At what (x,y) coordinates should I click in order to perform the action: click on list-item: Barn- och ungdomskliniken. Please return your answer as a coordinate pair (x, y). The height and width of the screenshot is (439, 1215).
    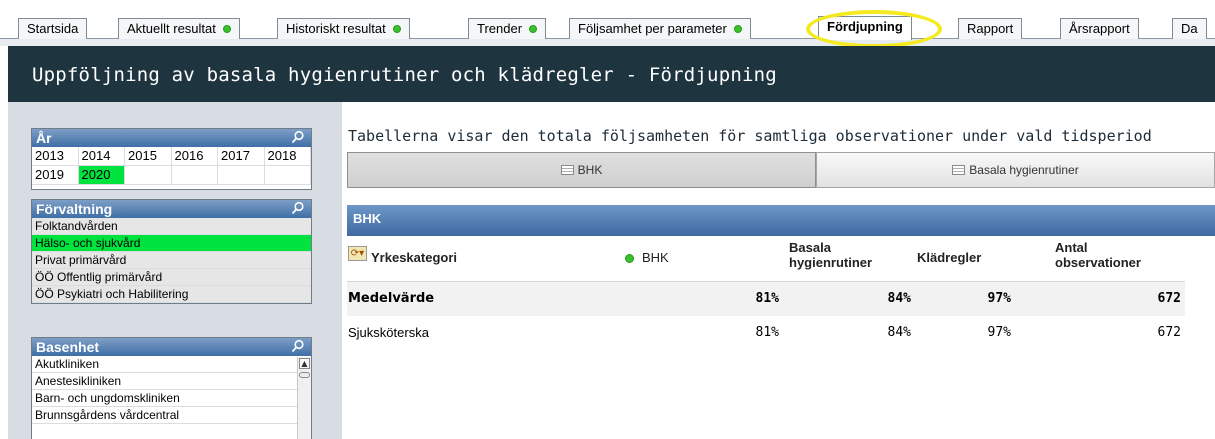
    Looking at the image, I should click on (171, 398).